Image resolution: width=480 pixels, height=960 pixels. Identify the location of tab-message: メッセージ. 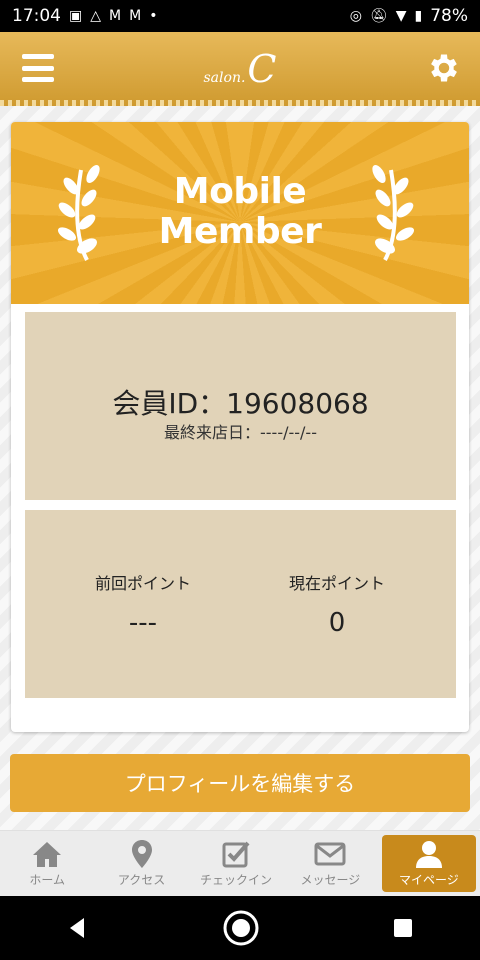
(330, 863).